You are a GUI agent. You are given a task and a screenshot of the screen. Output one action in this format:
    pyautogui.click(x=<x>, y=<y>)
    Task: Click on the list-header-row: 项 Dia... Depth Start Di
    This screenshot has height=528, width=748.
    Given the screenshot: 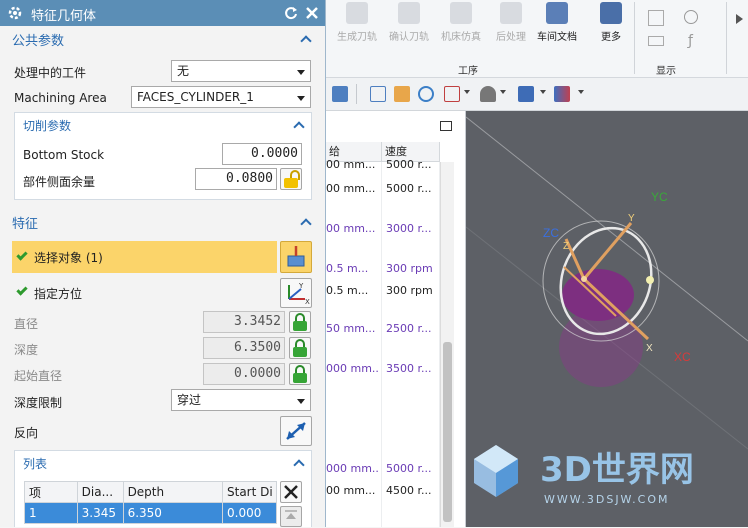 What is the action you would take?
    pyautogui.click(x=150, y=492)
    